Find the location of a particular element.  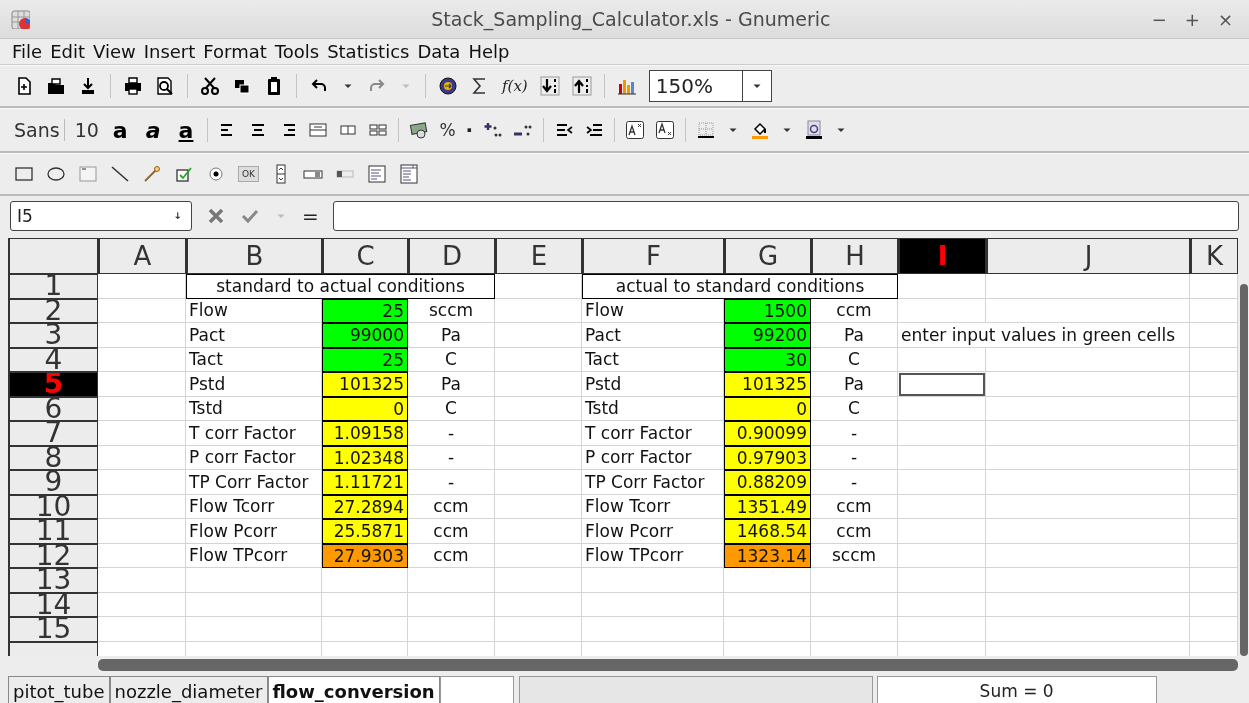

font-size: 10 is located at coordinates (86, 130).